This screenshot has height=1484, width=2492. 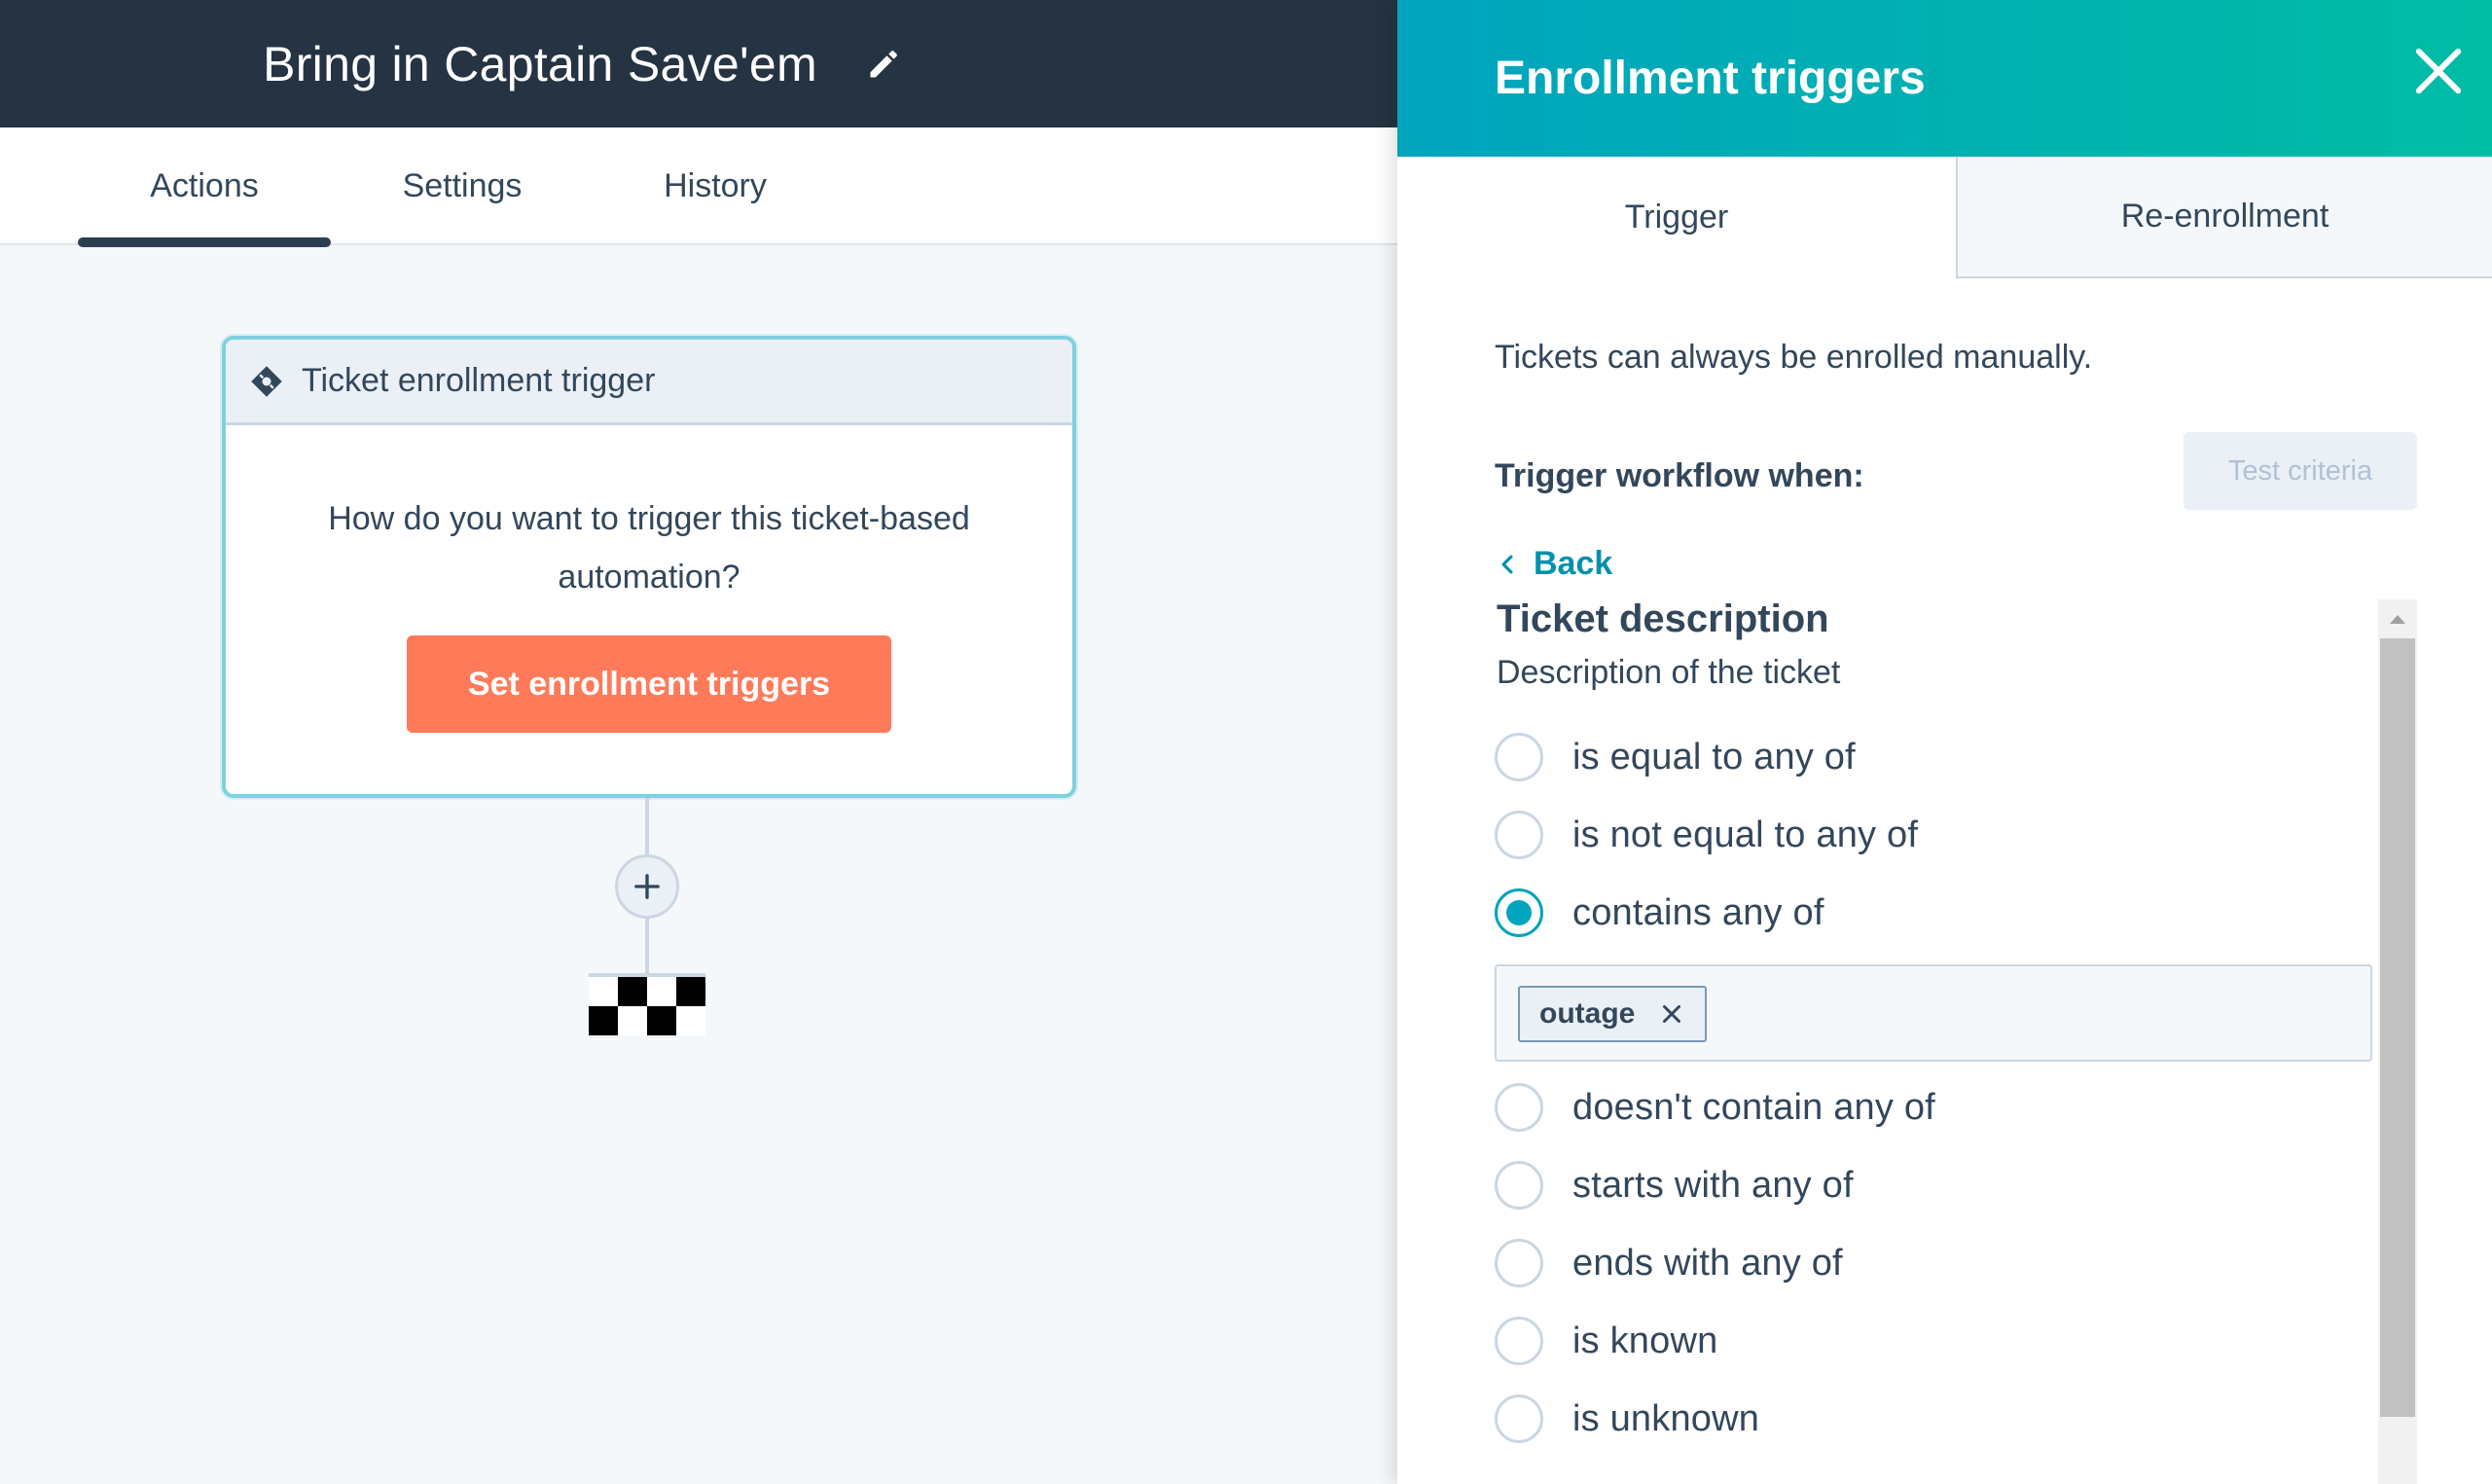 What do you see at coordinates (479, 380) in the screenshot?
I see `trigger-card-title: Ticket enrollment trigger` at bounding box center [479, 380].